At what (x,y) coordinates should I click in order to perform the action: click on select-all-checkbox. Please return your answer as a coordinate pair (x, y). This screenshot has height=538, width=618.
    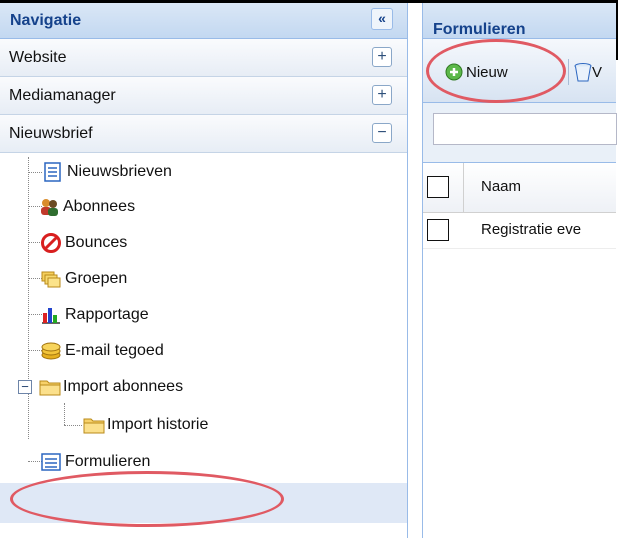
    Looking at the image, I should click on (438, 187).